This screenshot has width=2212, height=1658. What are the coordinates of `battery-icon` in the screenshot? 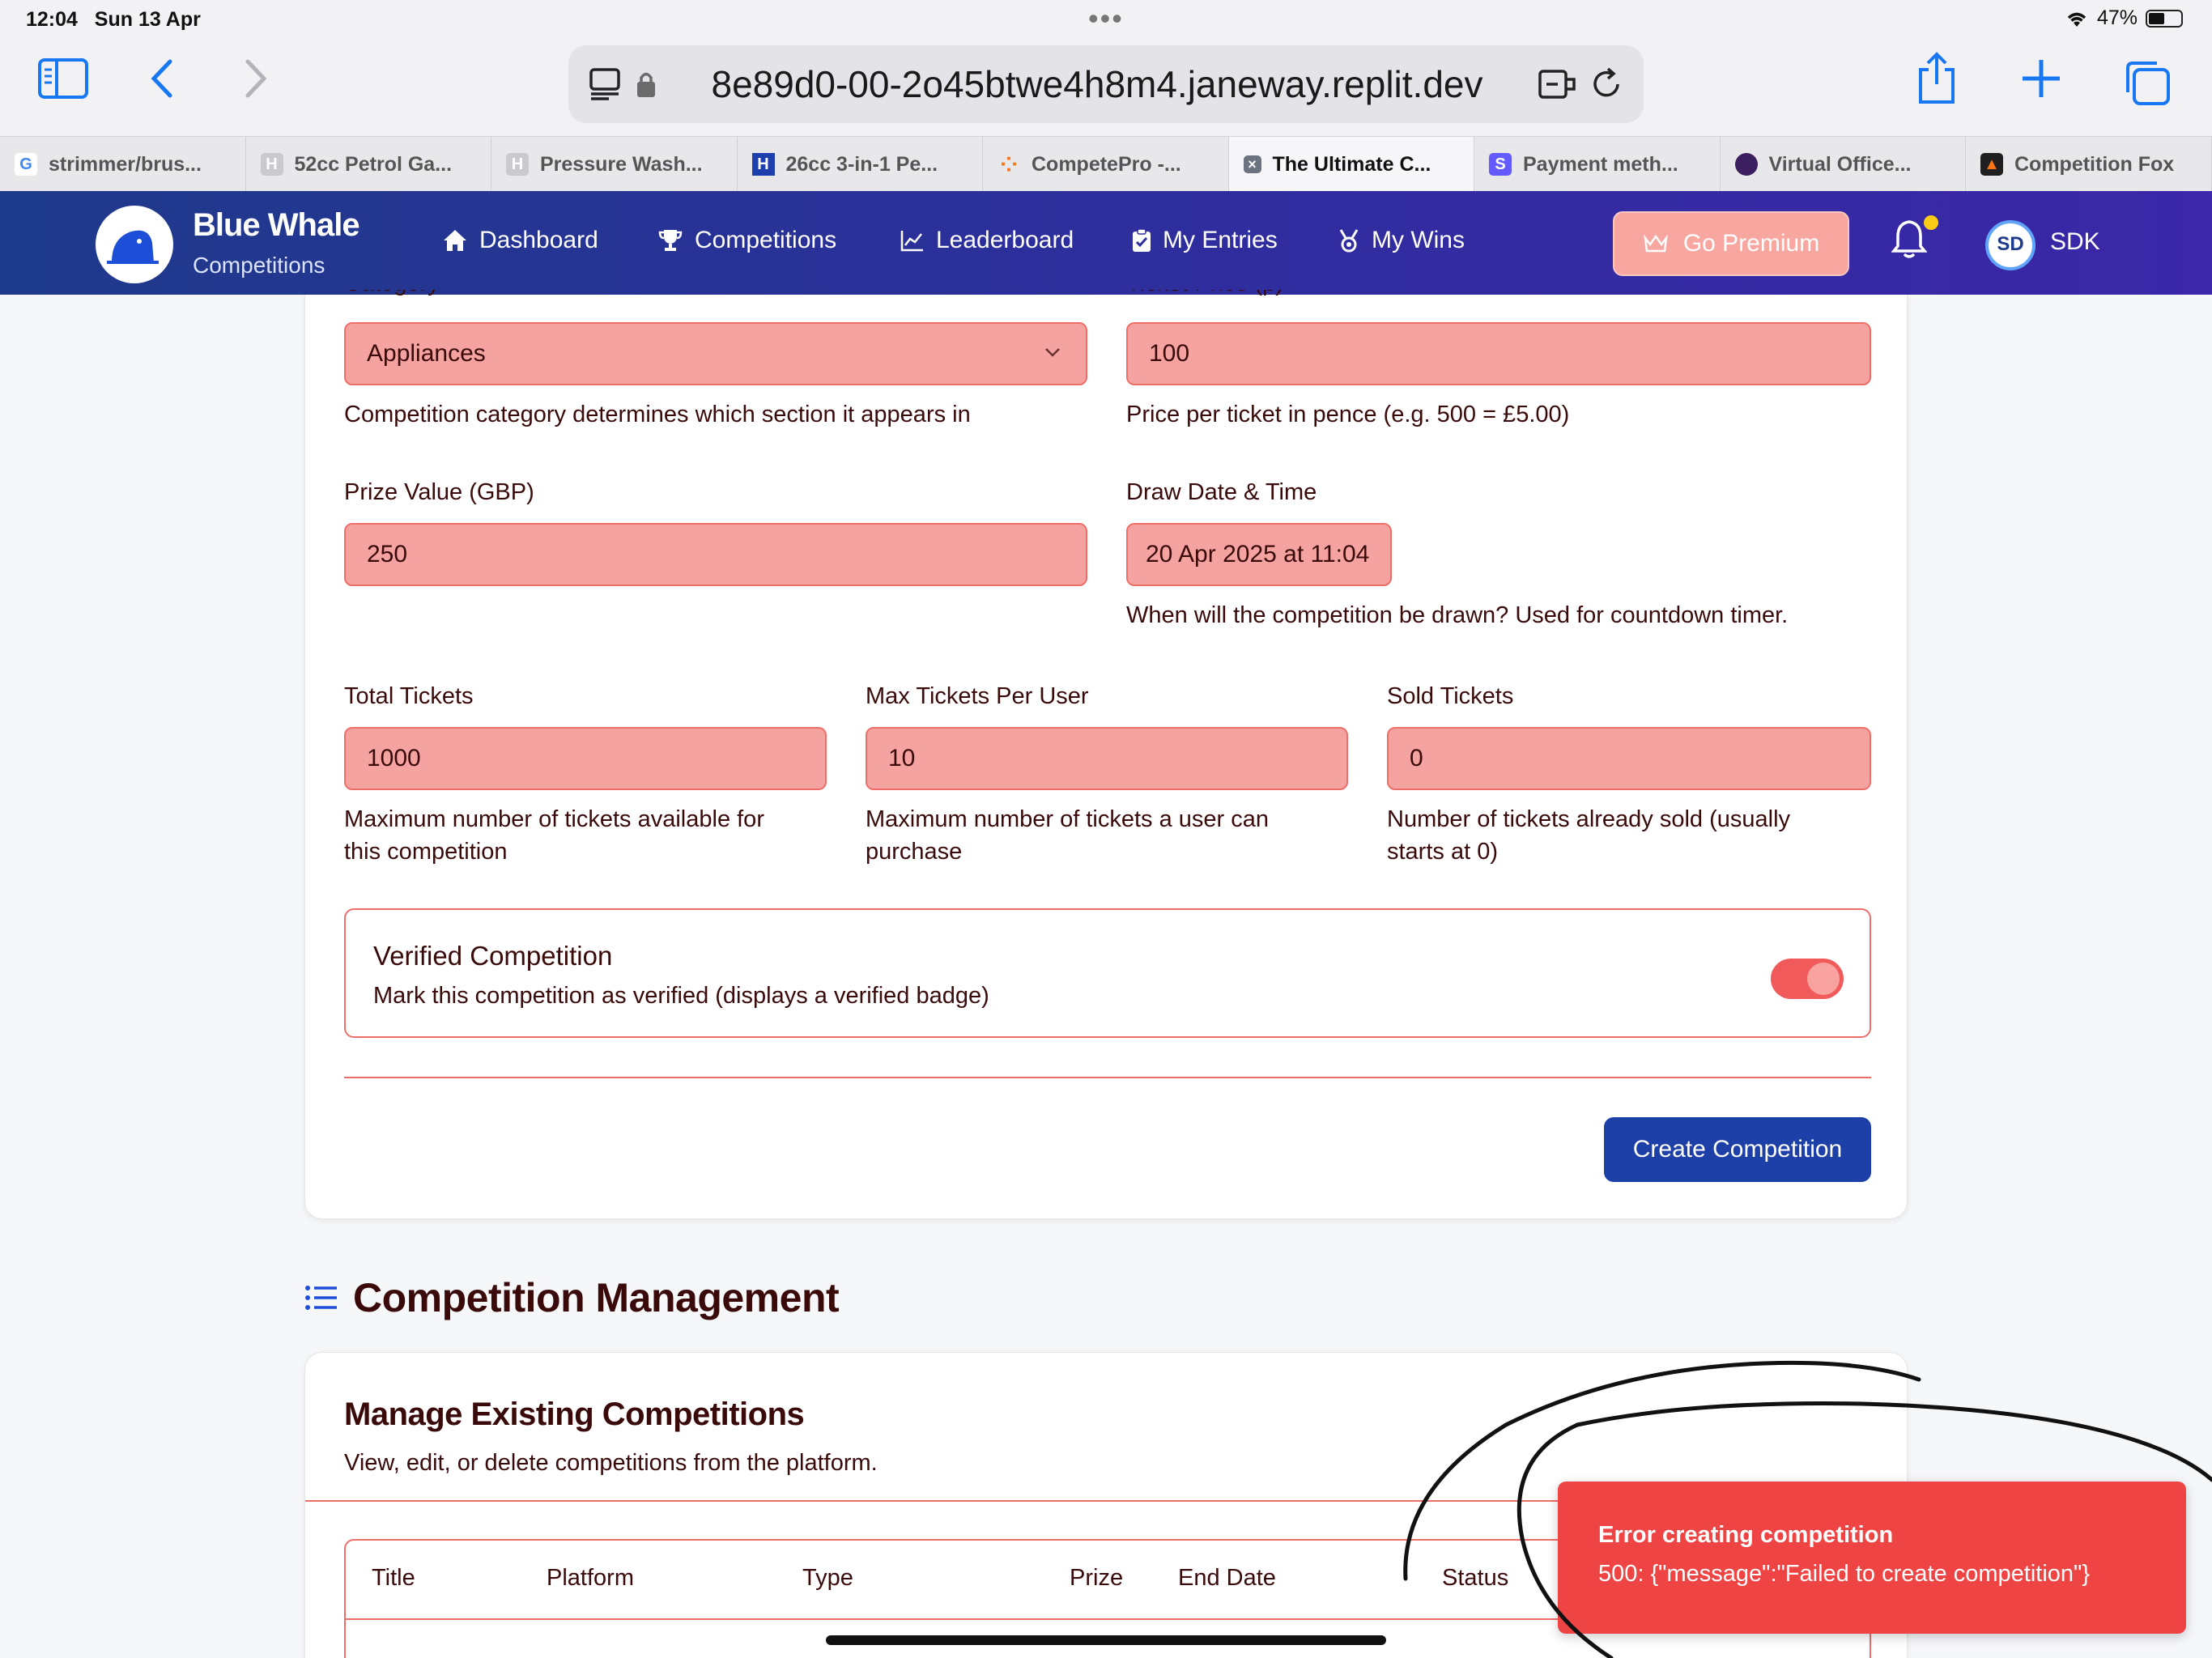 It's located at (2165, 18).